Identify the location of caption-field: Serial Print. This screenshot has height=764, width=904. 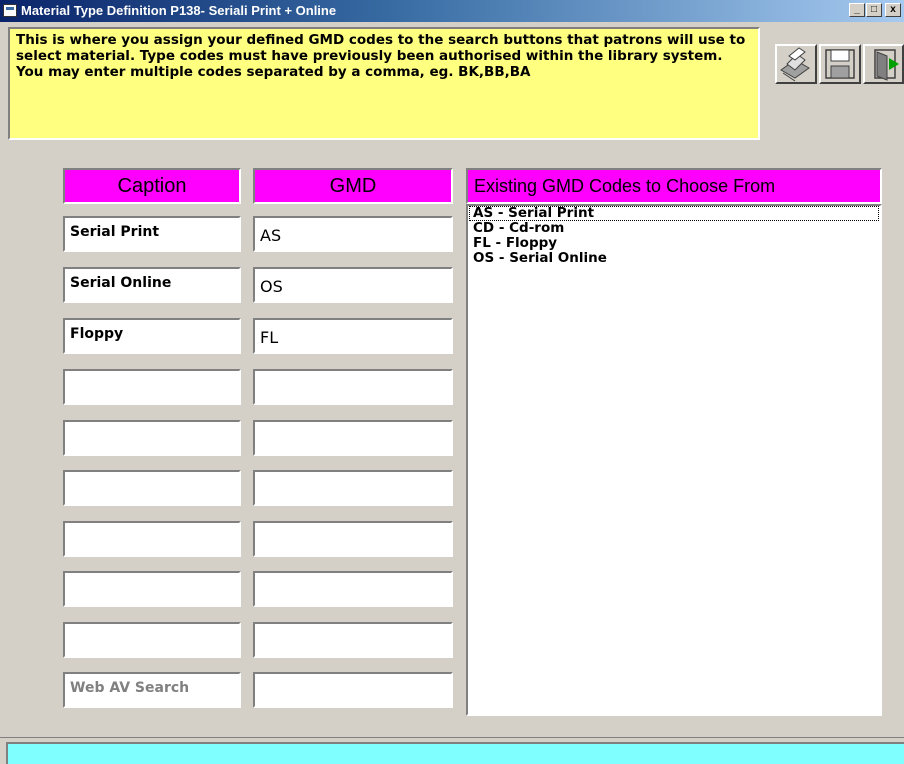
(152, 234).